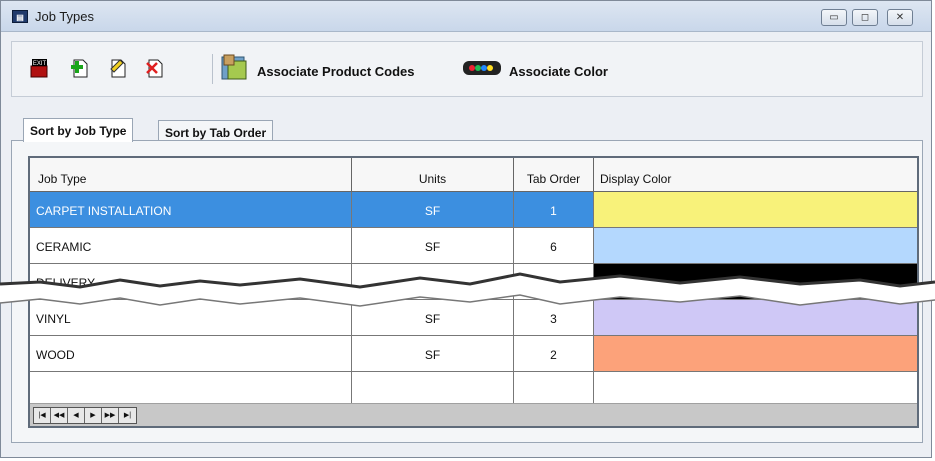 The image size is (935, 461). What do you see at coordinates (127, 415) in the screenshot?
I see `last-record-button: ▶|` at bounding box center [127, 415].